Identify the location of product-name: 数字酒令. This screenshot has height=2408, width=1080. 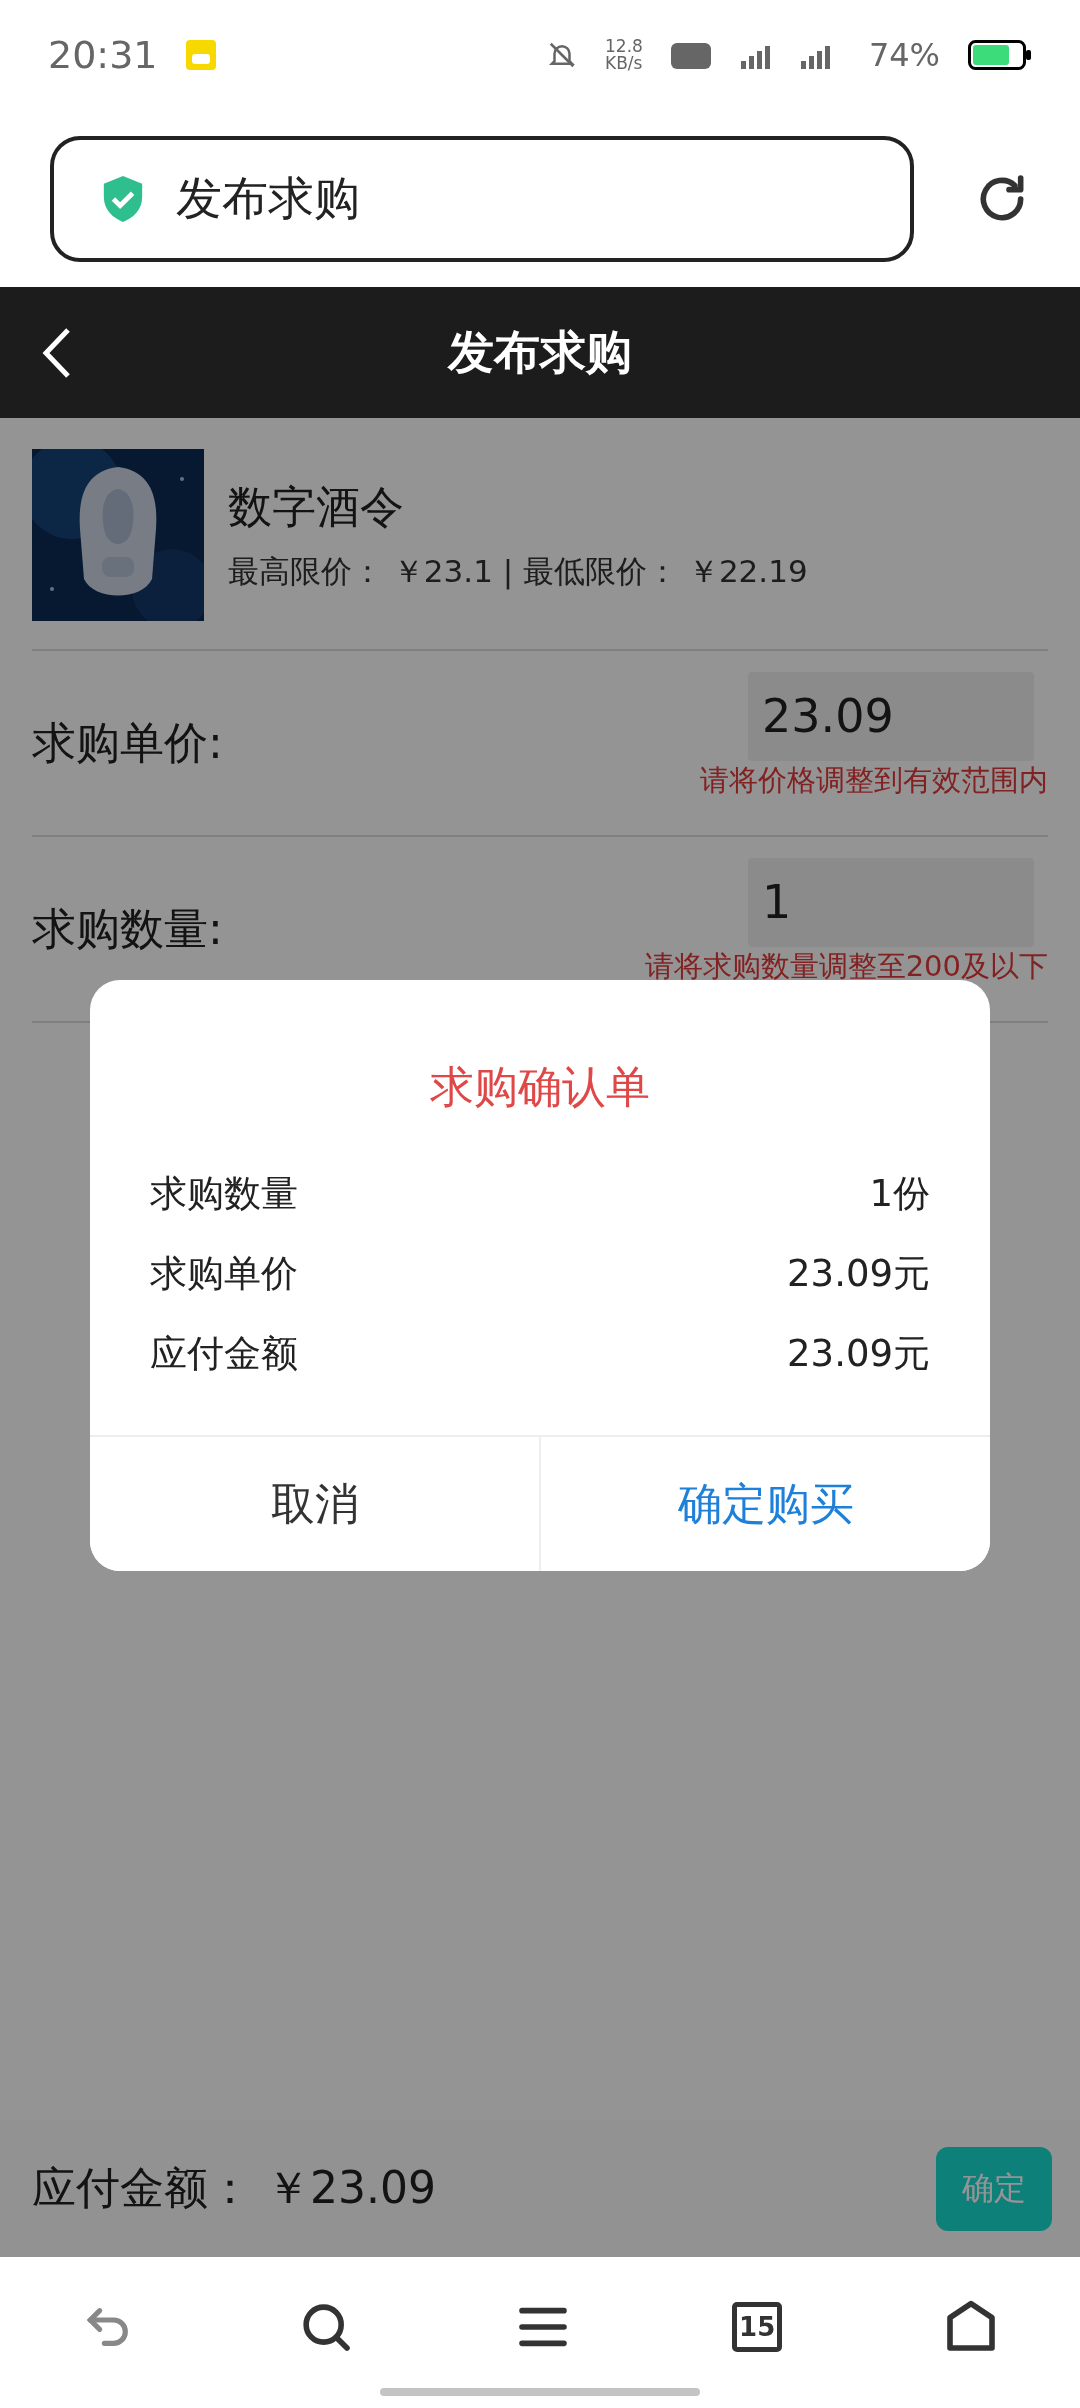
(316, 506).